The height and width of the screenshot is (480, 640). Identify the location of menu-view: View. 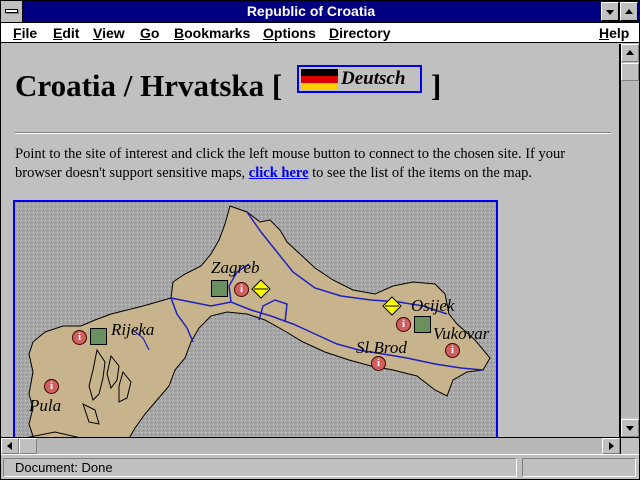
(109, 33).